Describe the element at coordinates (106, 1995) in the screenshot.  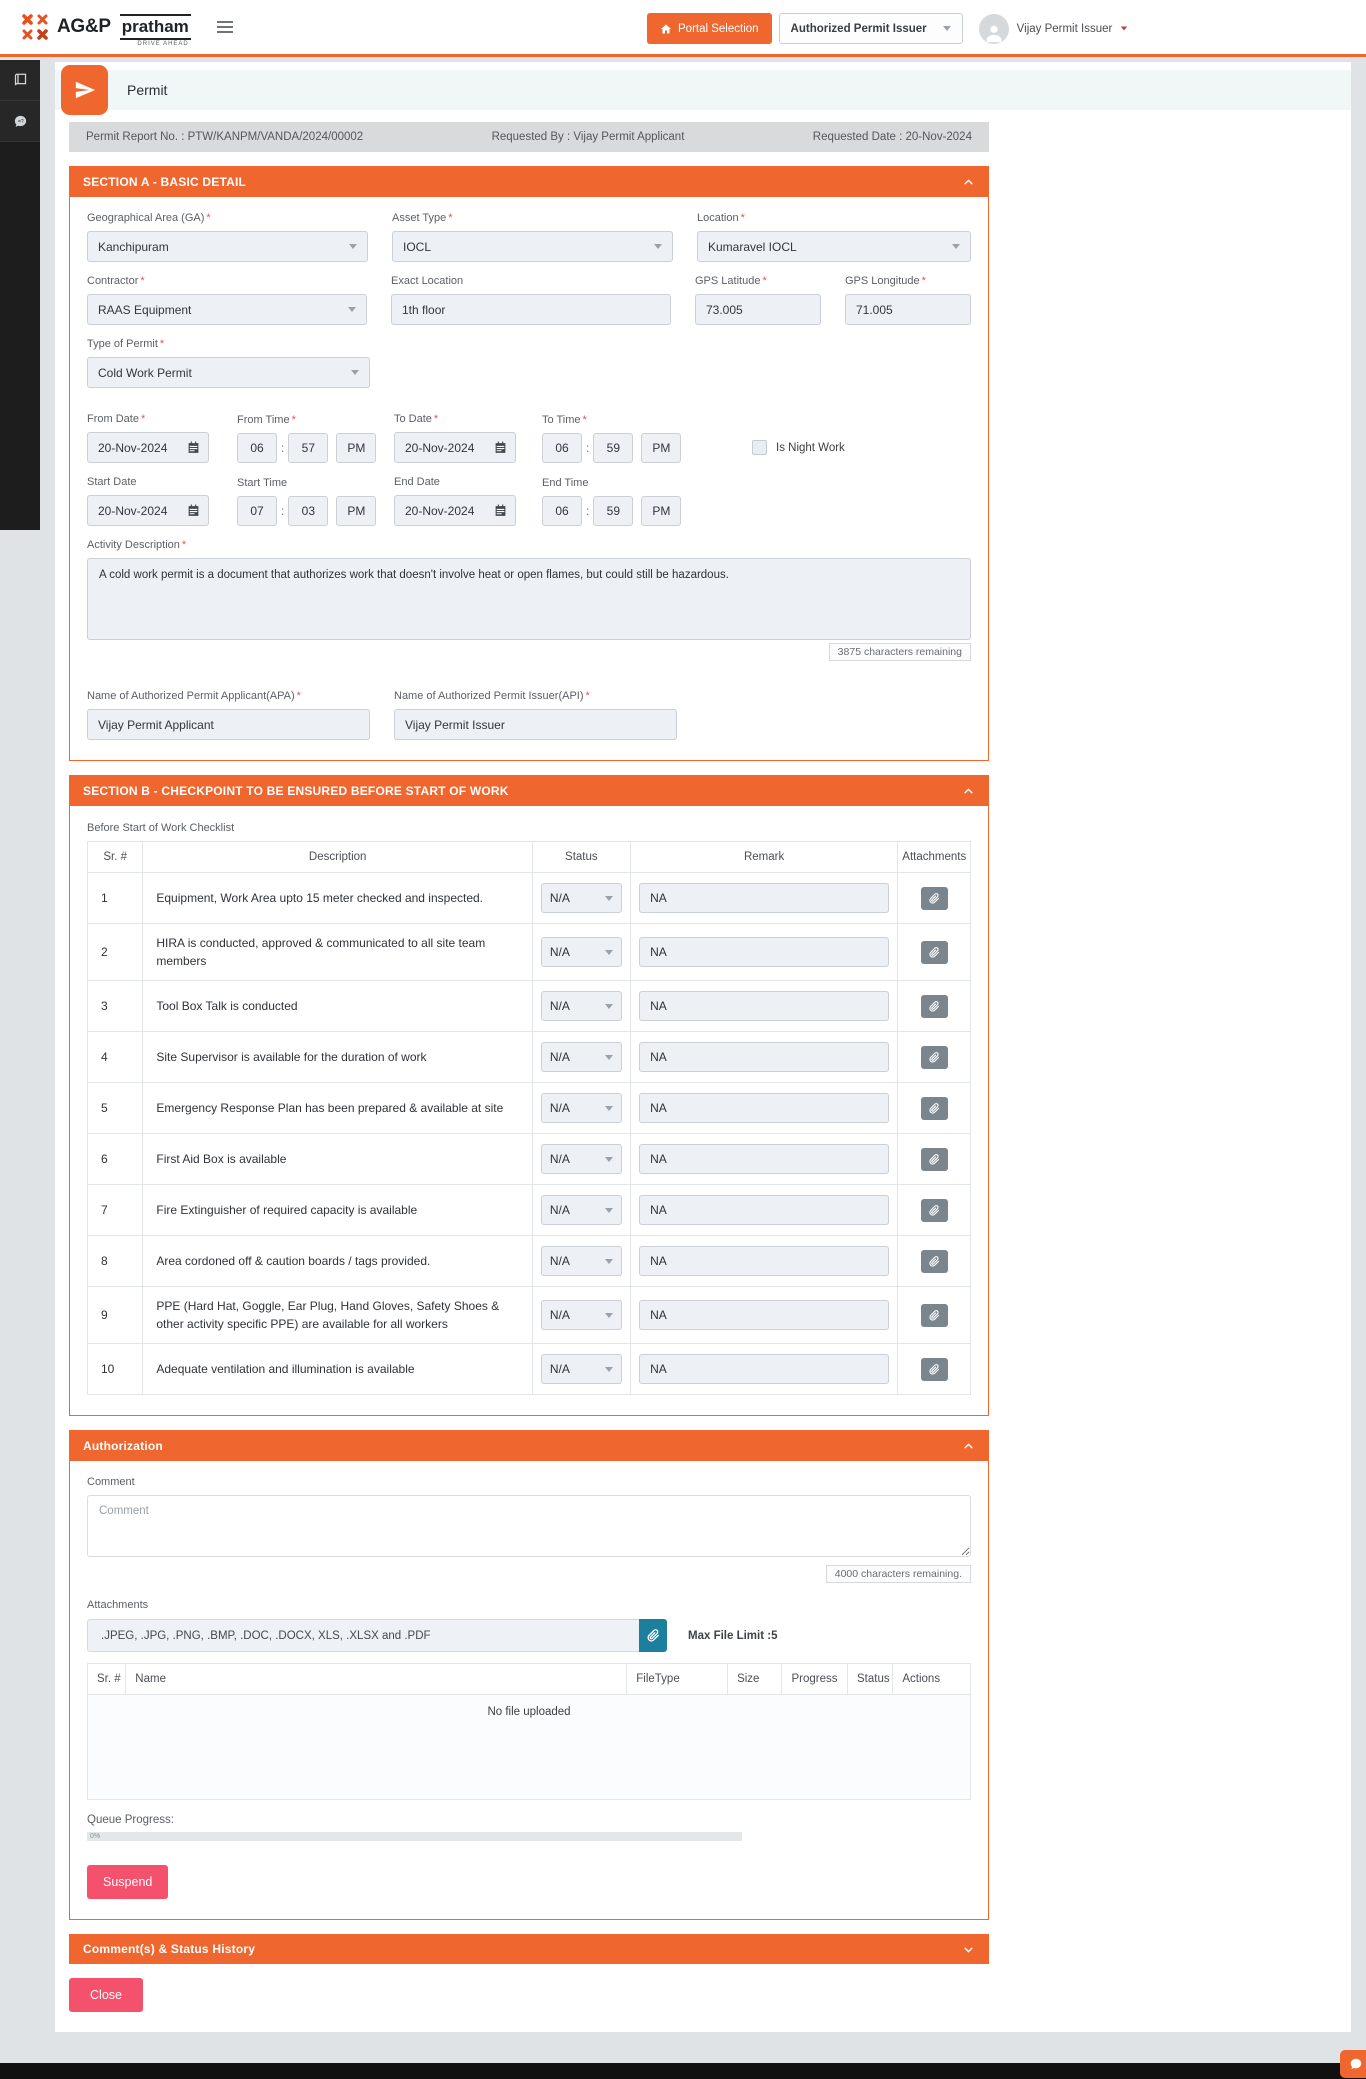
I see `close-button: Close` at that location.